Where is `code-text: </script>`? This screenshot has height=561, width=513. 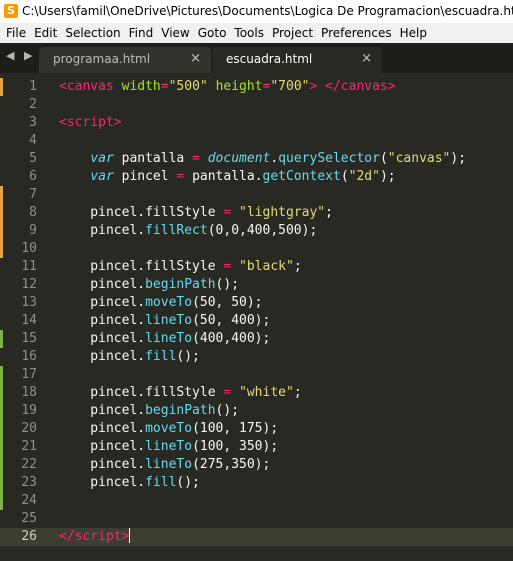
code-text: </script> is located at coordinates (95, 537).